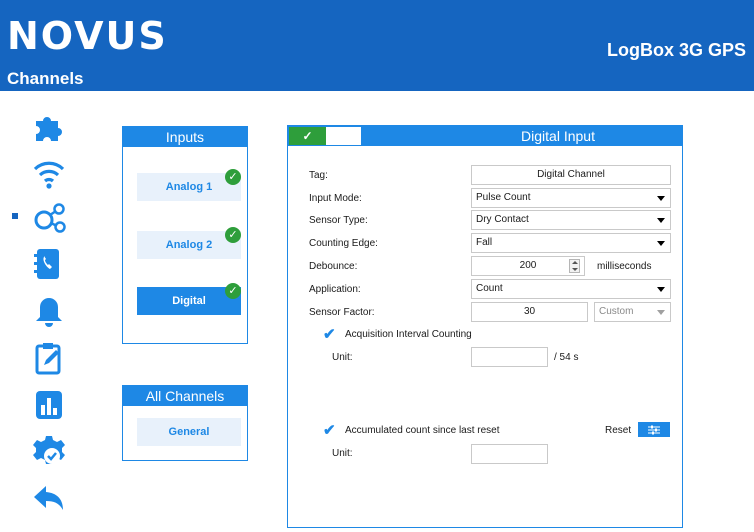 The image size is (754, 532). What do you see at coordinates (571, 198) in the screenshot?
I see `input-mode-select: Pulse Count` at bounding box center [571, 198].